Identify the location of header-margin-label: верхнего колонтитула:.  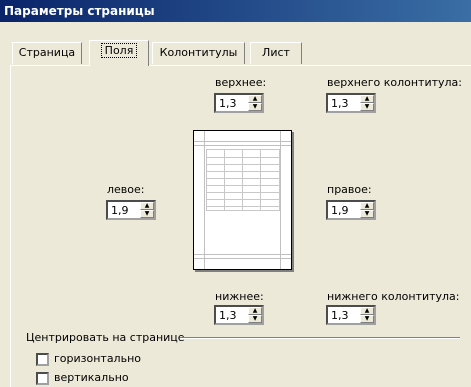
(394, 82).